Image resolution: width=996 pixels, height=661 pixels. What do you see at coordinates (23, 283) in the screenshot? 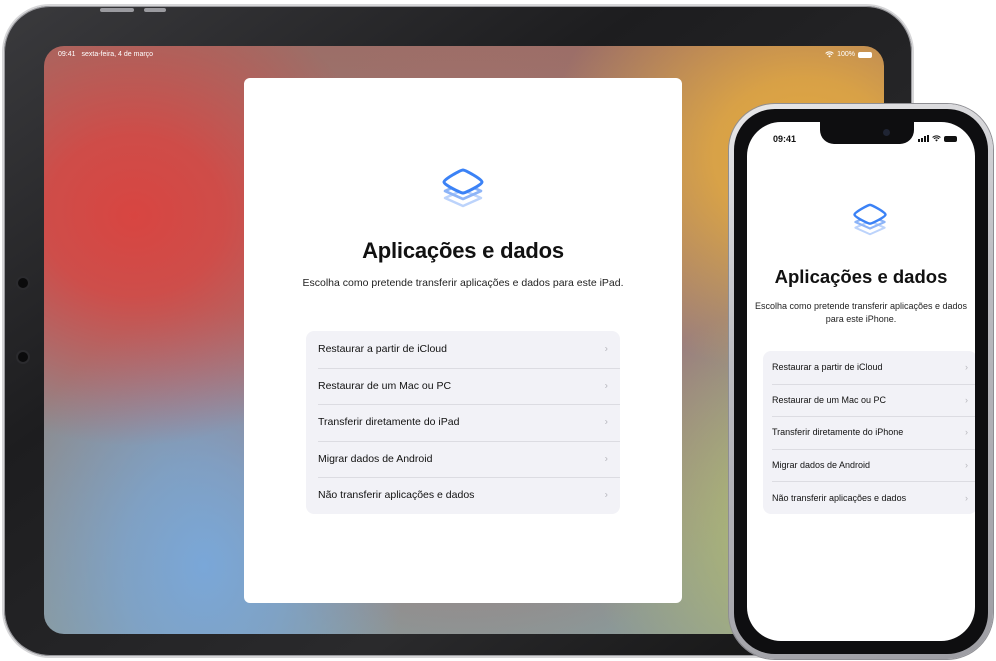
I see `ipad-side-sensor` at bounding box center [23, 283].